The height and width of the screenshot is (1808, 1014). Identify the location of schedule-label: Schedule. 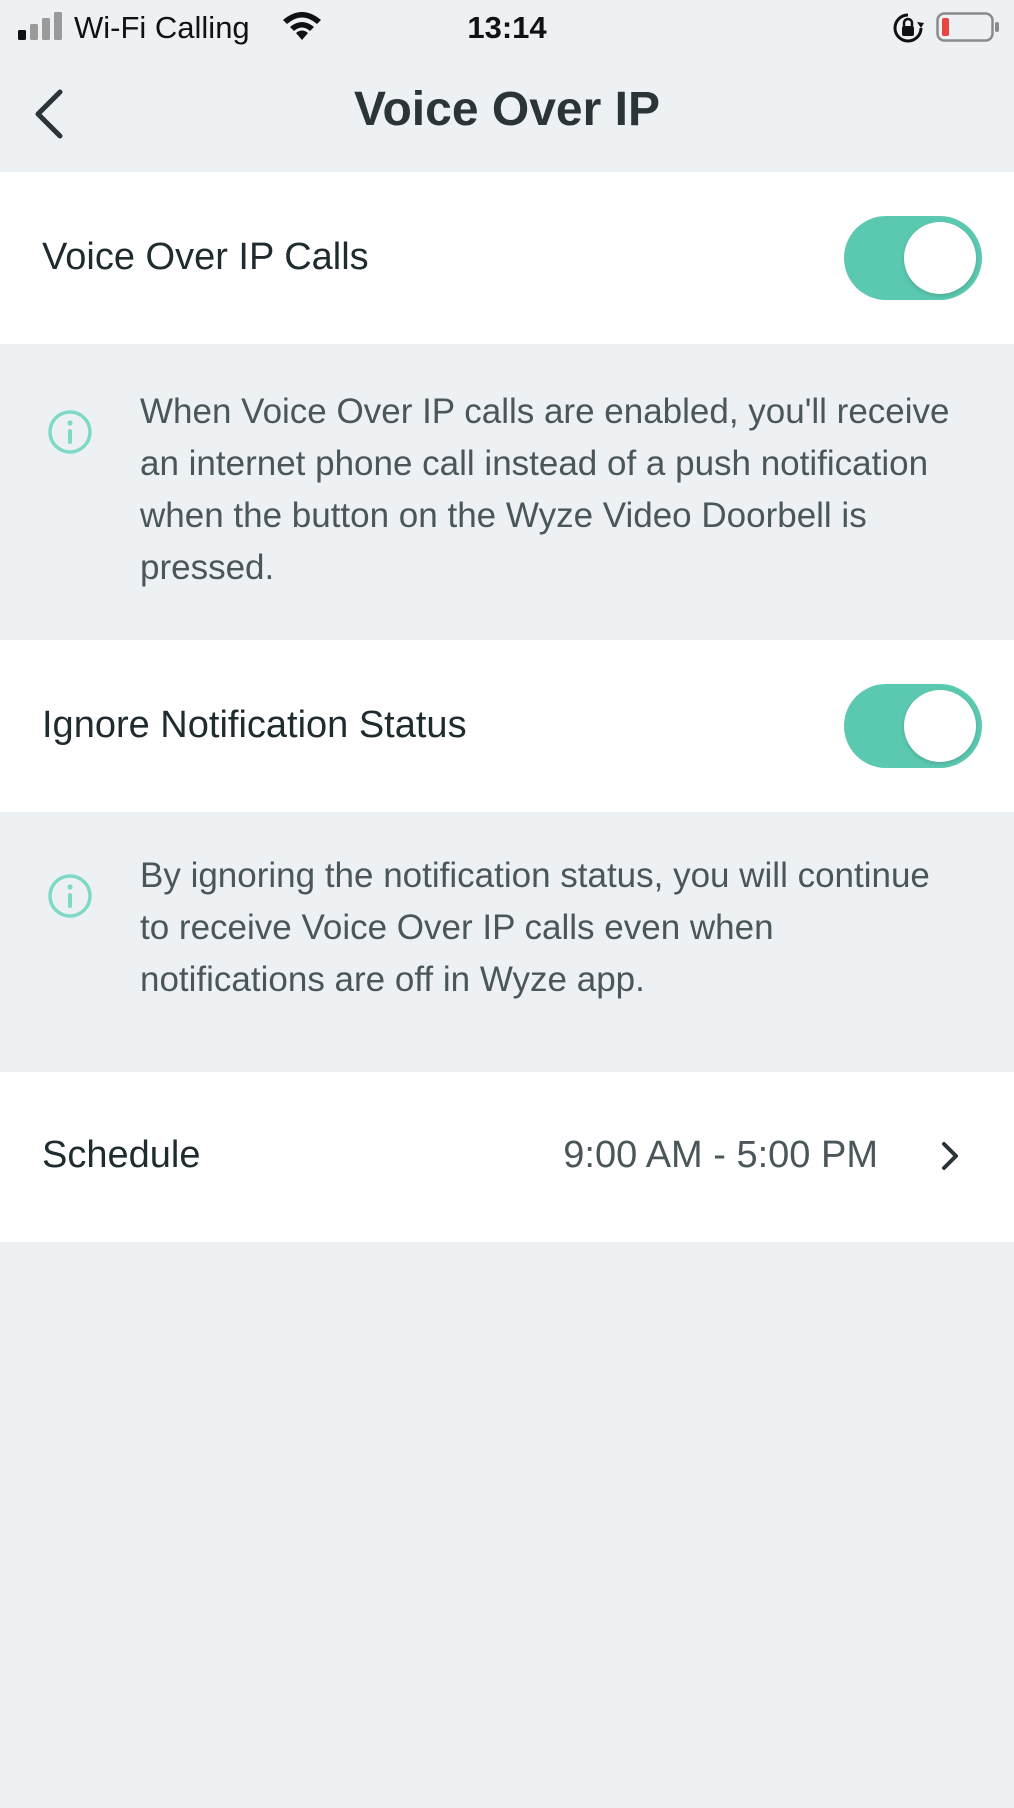
(121, 1155).